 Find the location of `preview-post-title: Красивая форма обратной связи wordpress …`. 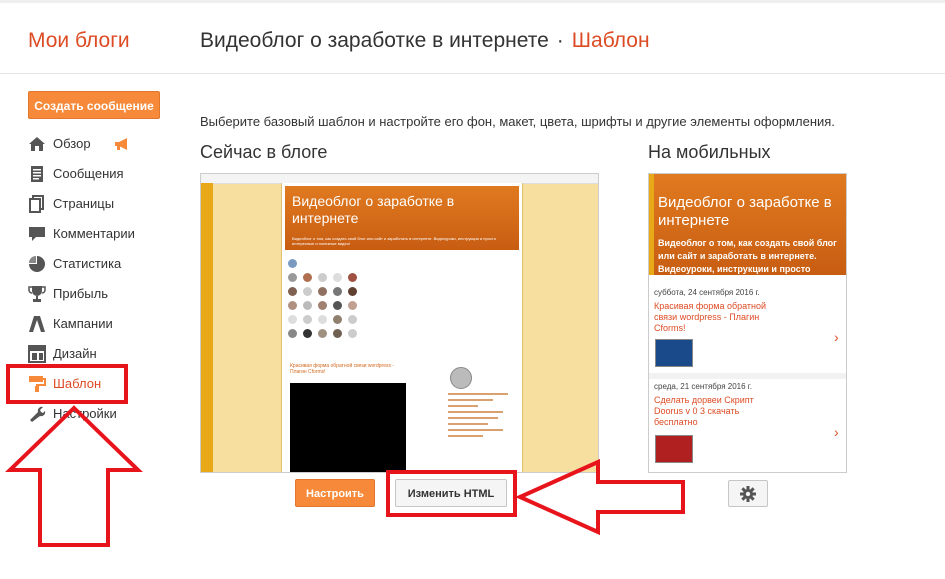

preview-post-title: Красивая форма обратной связи wordpress … is located at coordinates (342, 369).